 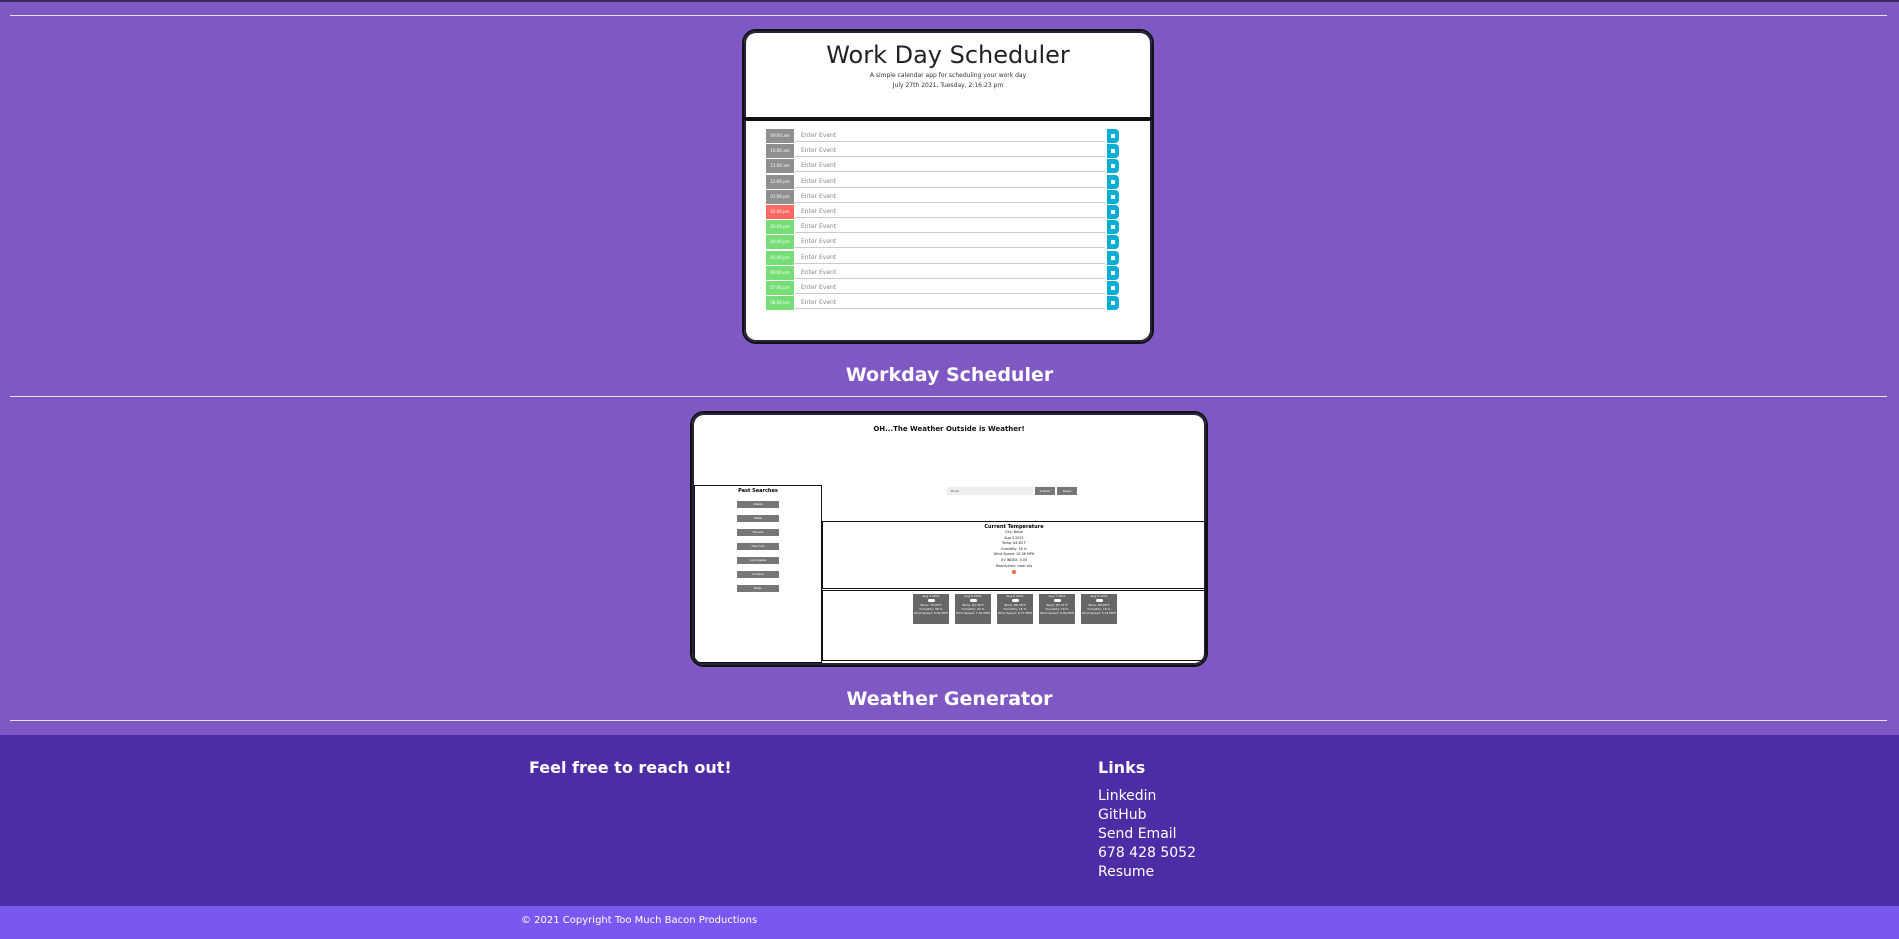 I want to click on reach-out-heading: Feel free to reach out!, so click(x=630, y=767).